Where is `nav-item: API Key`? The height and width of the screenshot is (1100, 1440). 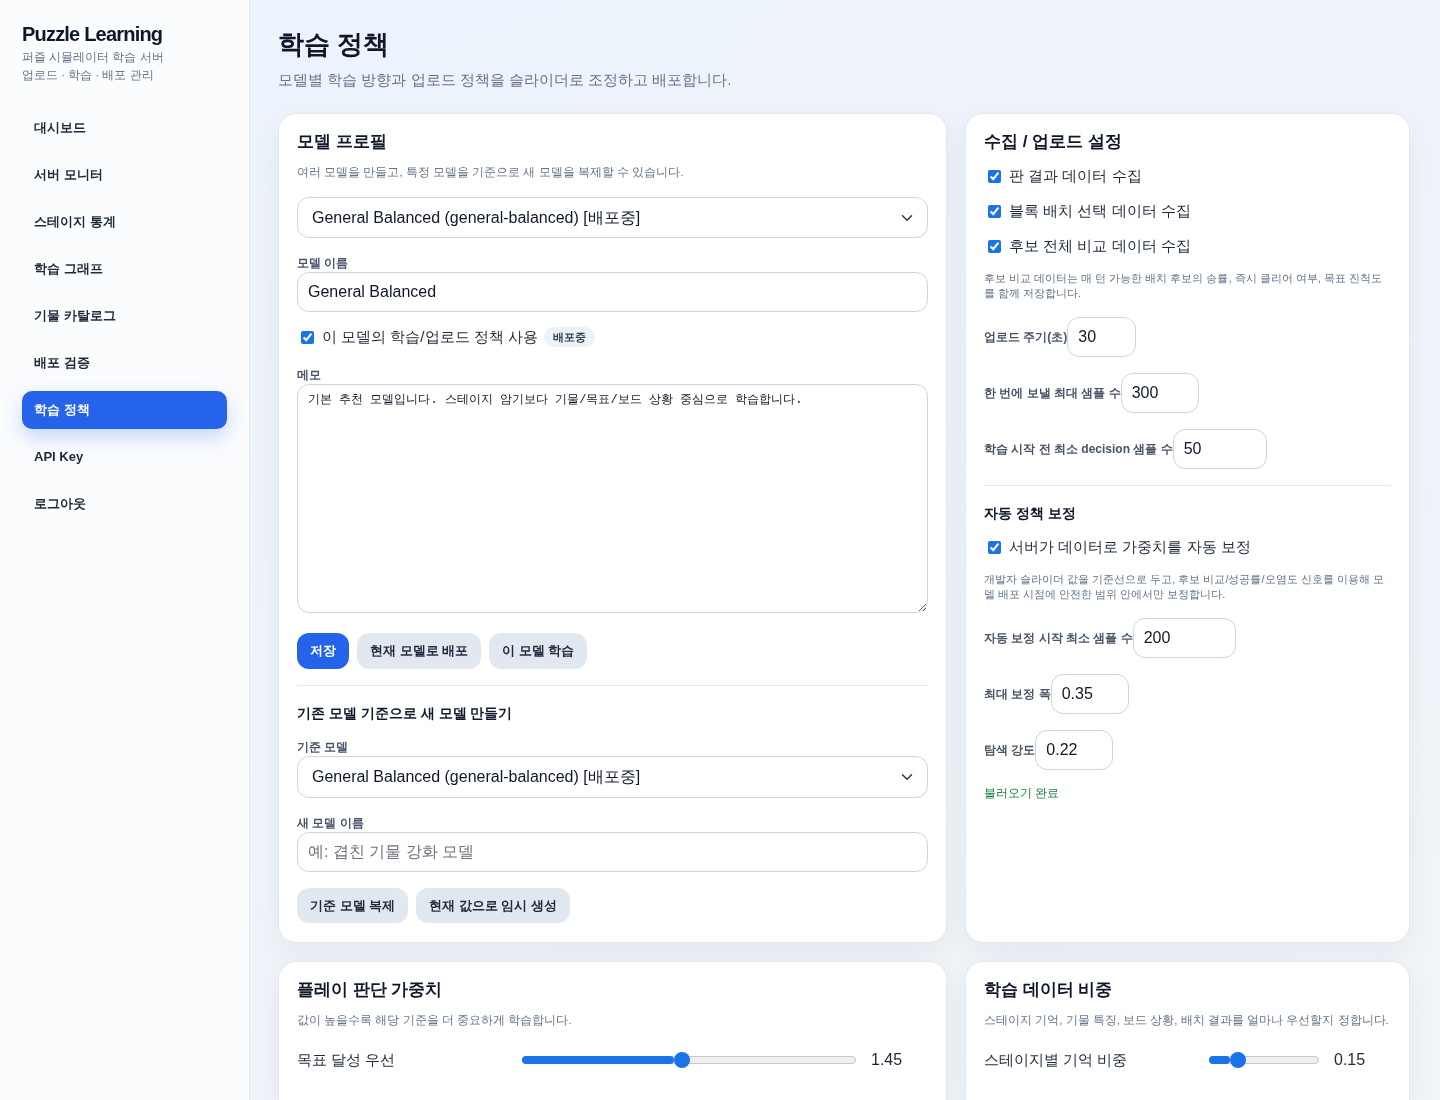
nav-item: API Key is located at coordinates (124, 457).